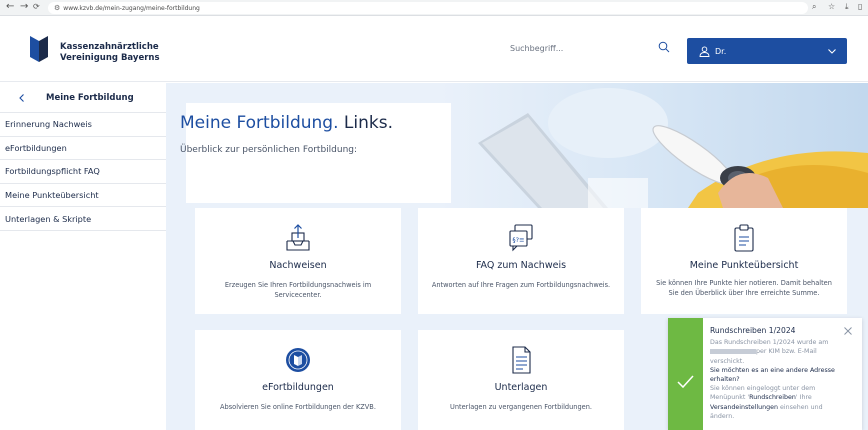 This screenshot has width=868, height=430. Describe the element at coordinates (298, 265) in the screenshot. I see `card-title: Nachweisen` at that location.